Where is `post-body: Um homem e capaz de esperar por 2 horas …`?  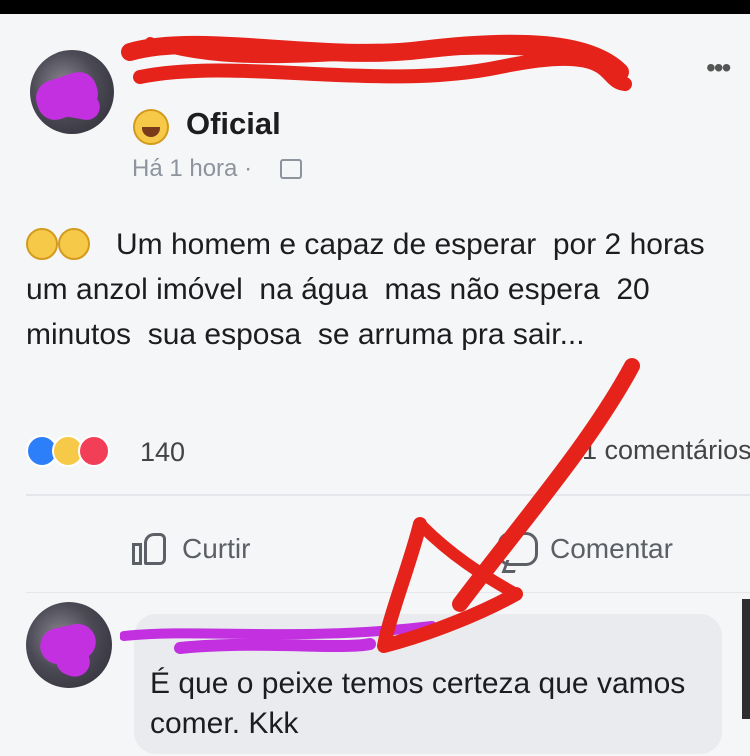 post-body: Um homem e capaz de esperar por 2 horas … is located at coordinates (369, 289).